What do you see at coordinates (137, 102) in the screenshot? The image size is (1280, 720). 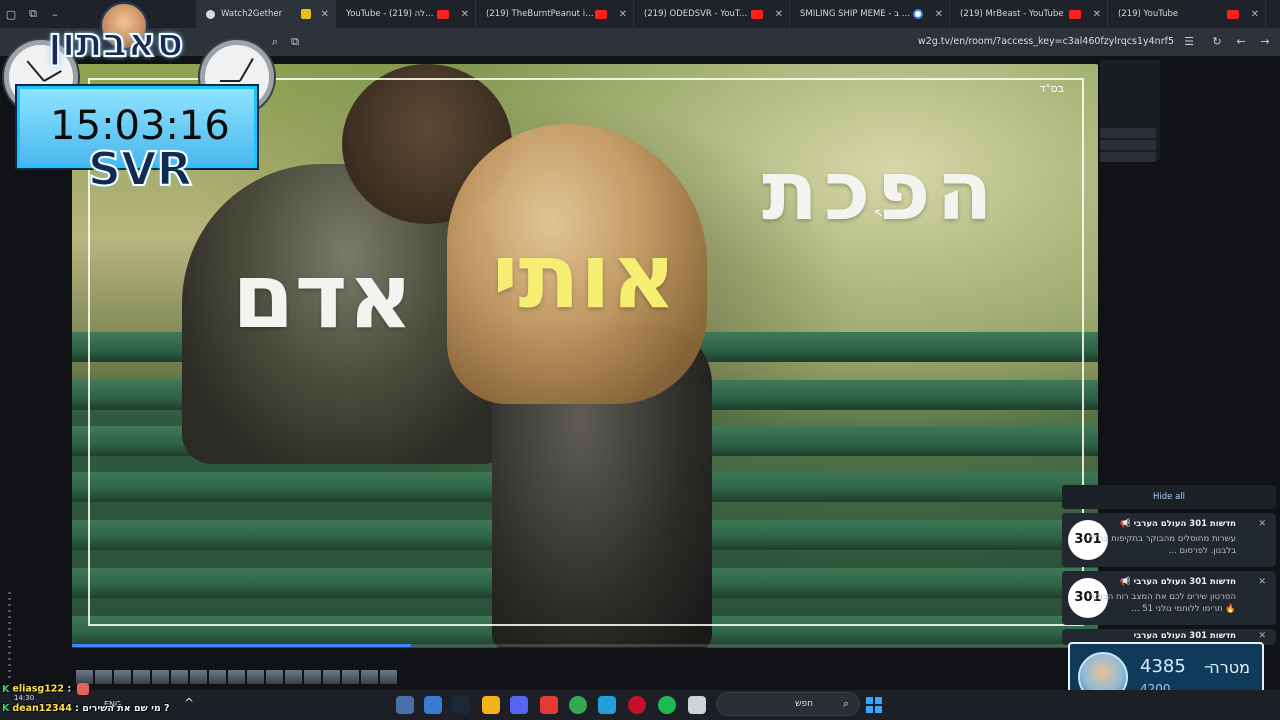 I see `stream-clock-overlay: סאבתון 15:03:16 SVR` at bounding box center [137, 102].